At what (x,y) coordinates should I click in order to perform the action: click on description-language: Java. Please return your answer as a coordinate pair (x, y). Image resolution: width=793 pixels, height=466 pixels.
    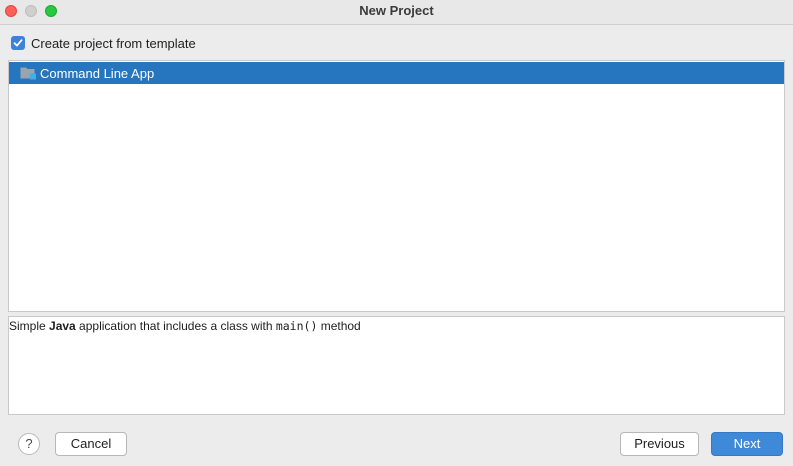
    Looking at the image, I should click on (62, 326).